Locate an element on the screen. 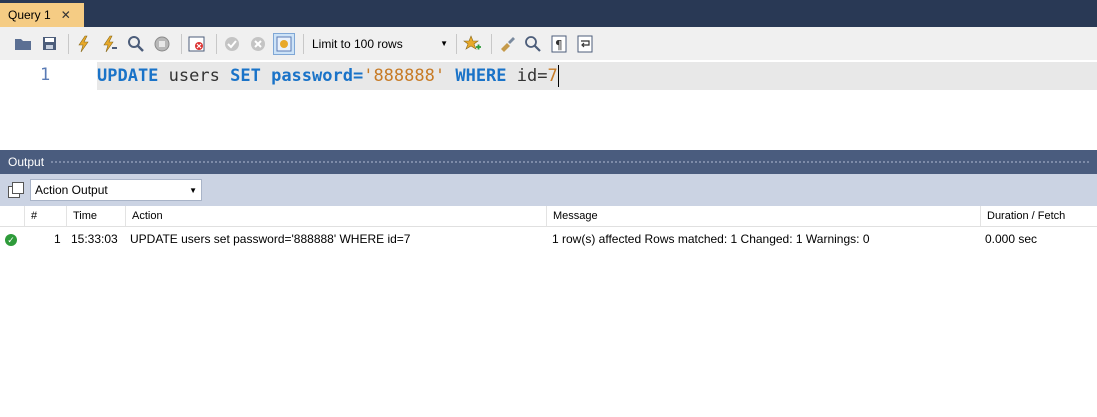 The height and width of the screenshot is (417, 1097). toggle-error-icon is located at coordinates (197, 44).